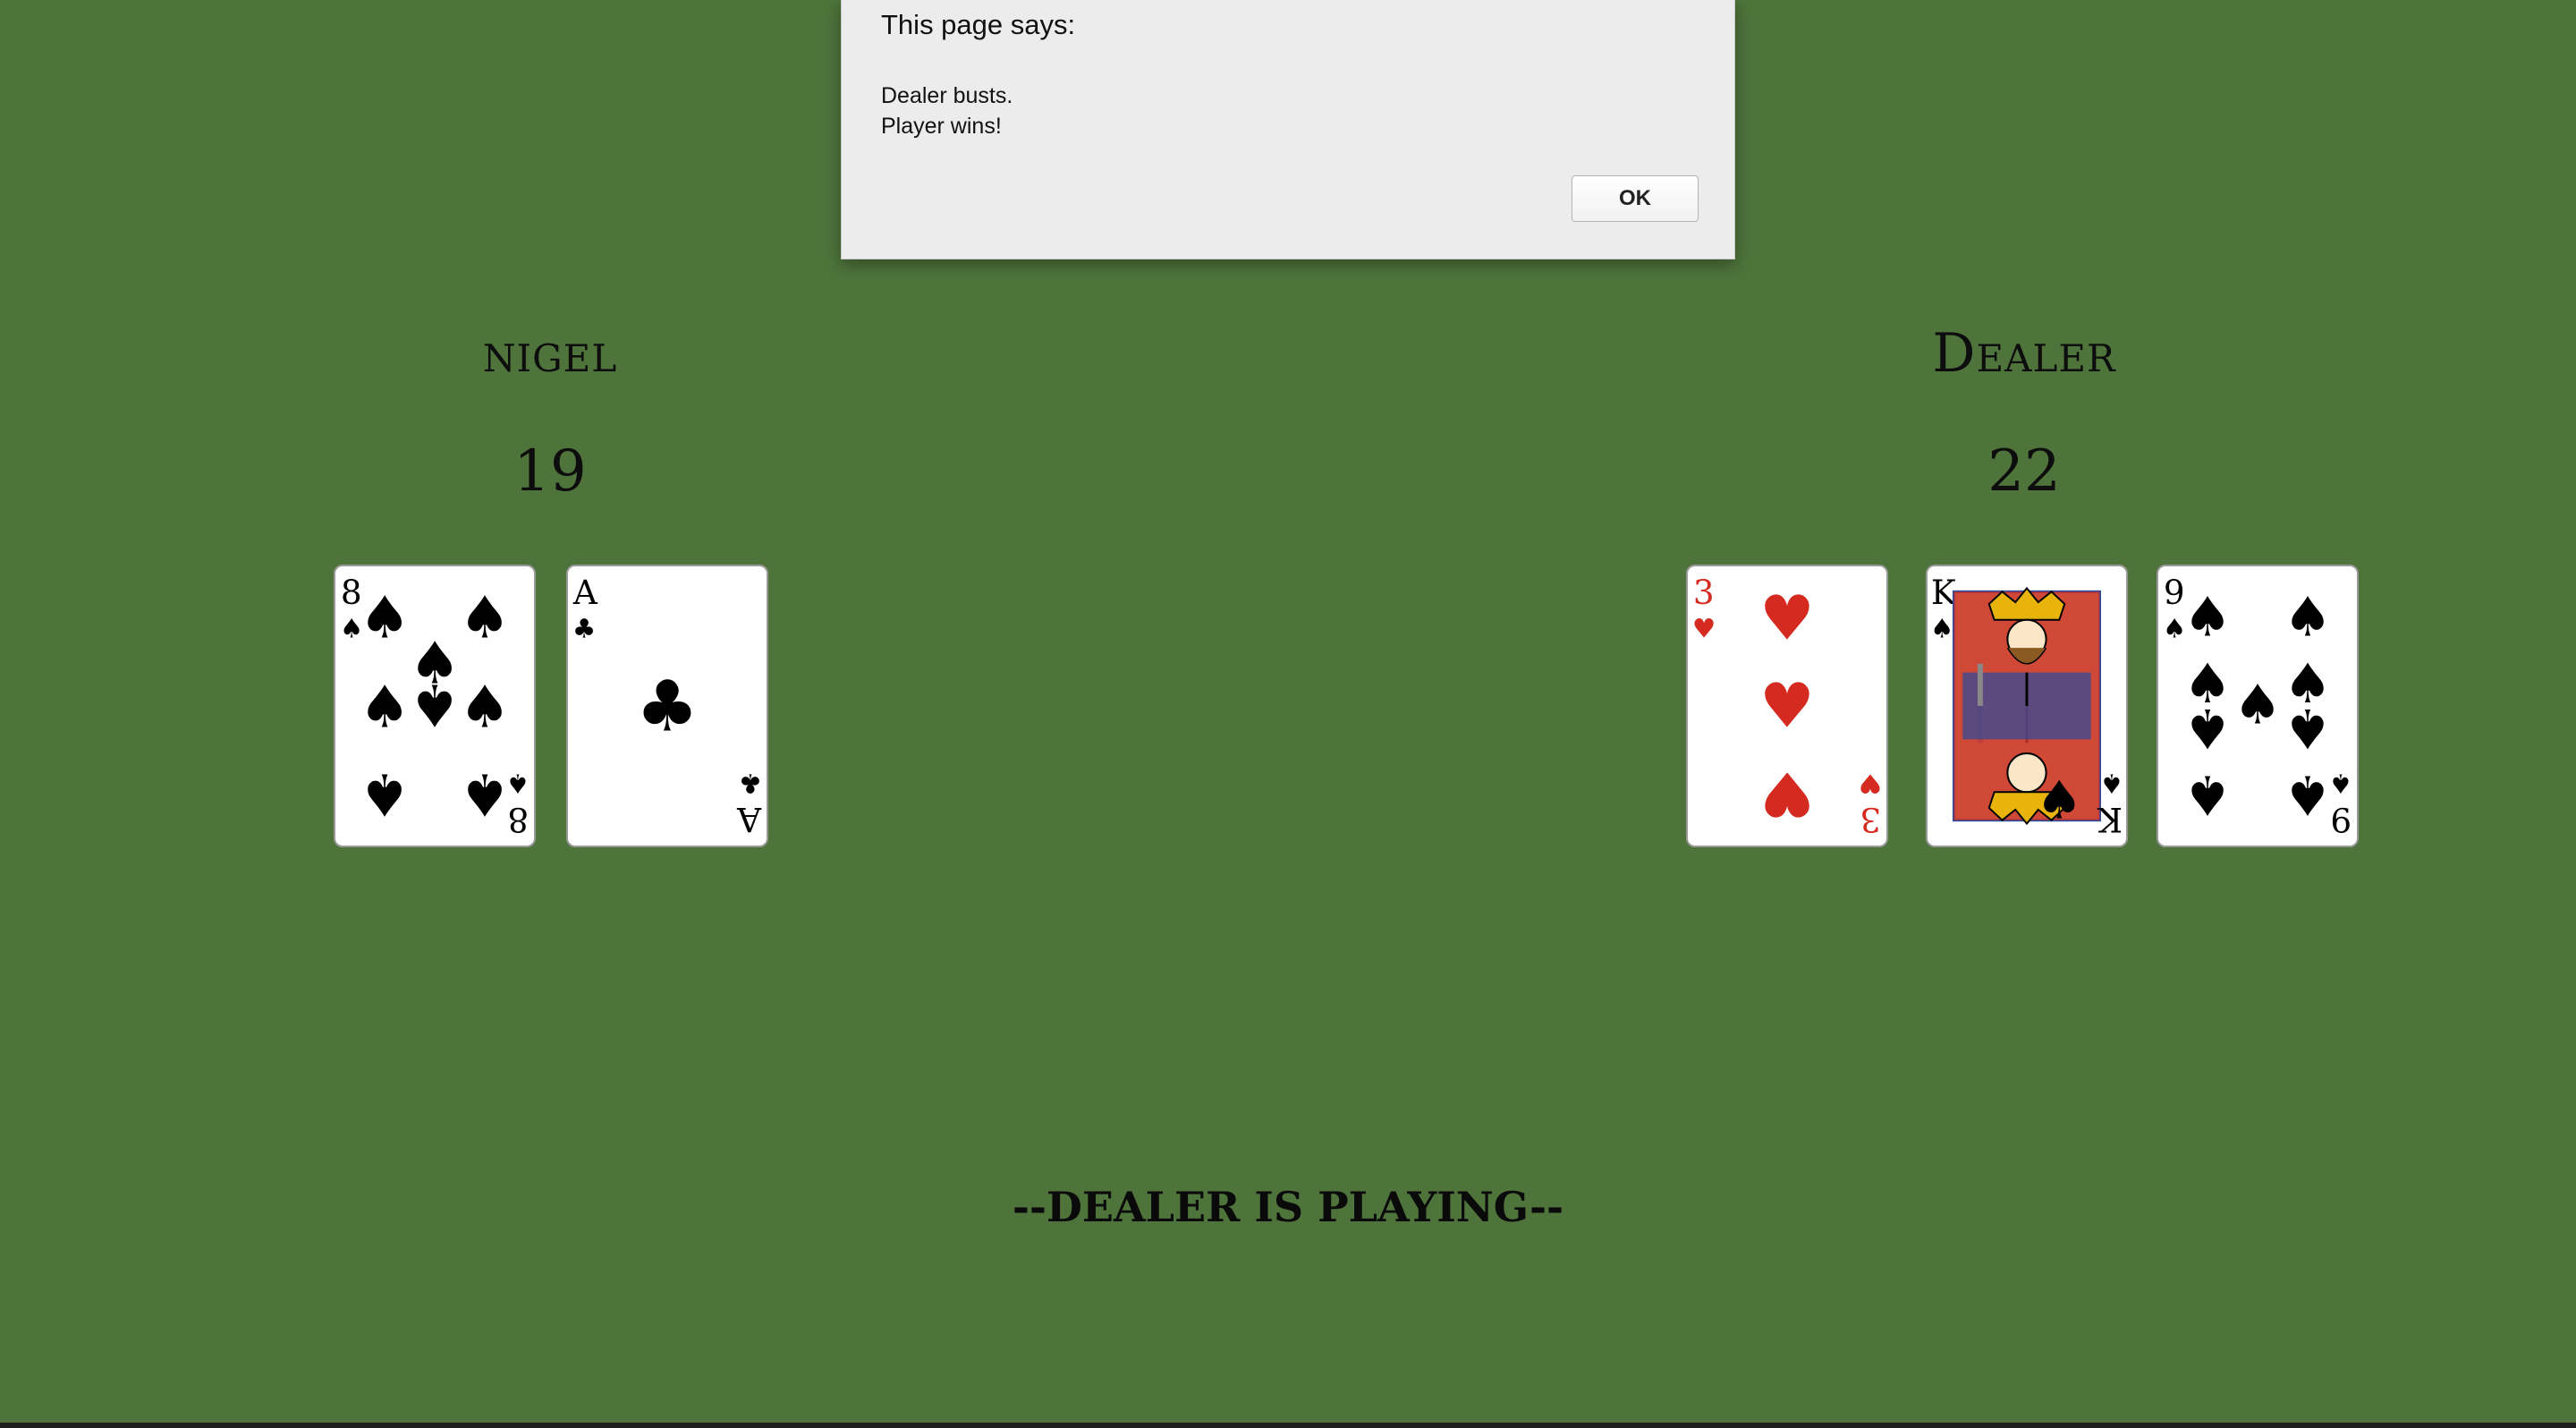 The height and width of the screenshot is (1428, 2576). Describe the element at coordinates (2110, 819) in the screenshot. I see `svg-text: K` at that location.